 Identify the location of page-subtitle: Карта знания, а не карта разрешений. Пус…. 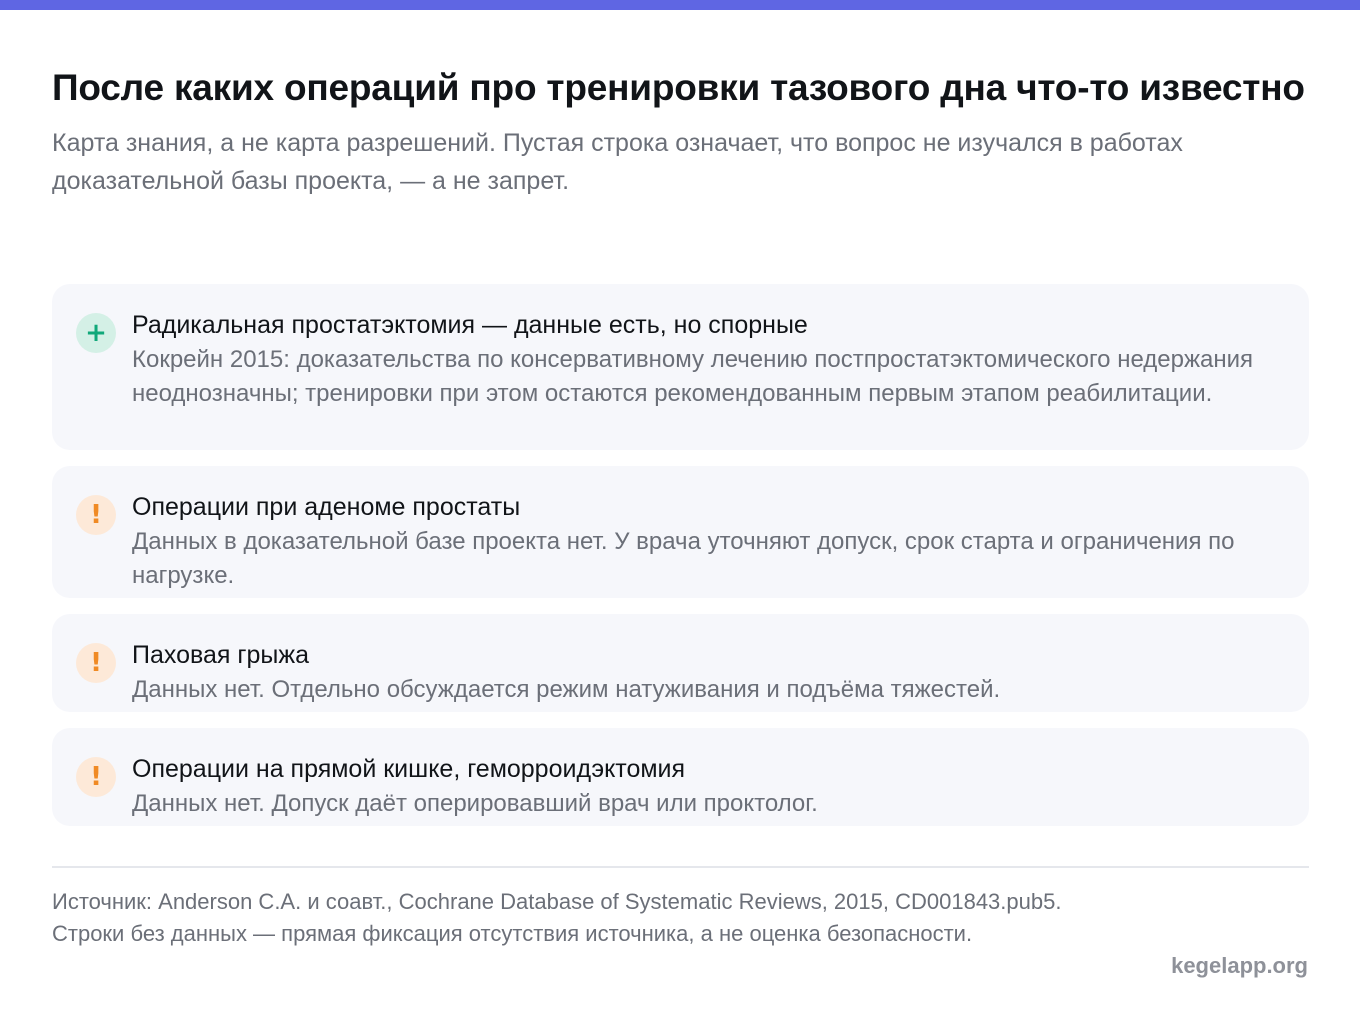
(617, 162).